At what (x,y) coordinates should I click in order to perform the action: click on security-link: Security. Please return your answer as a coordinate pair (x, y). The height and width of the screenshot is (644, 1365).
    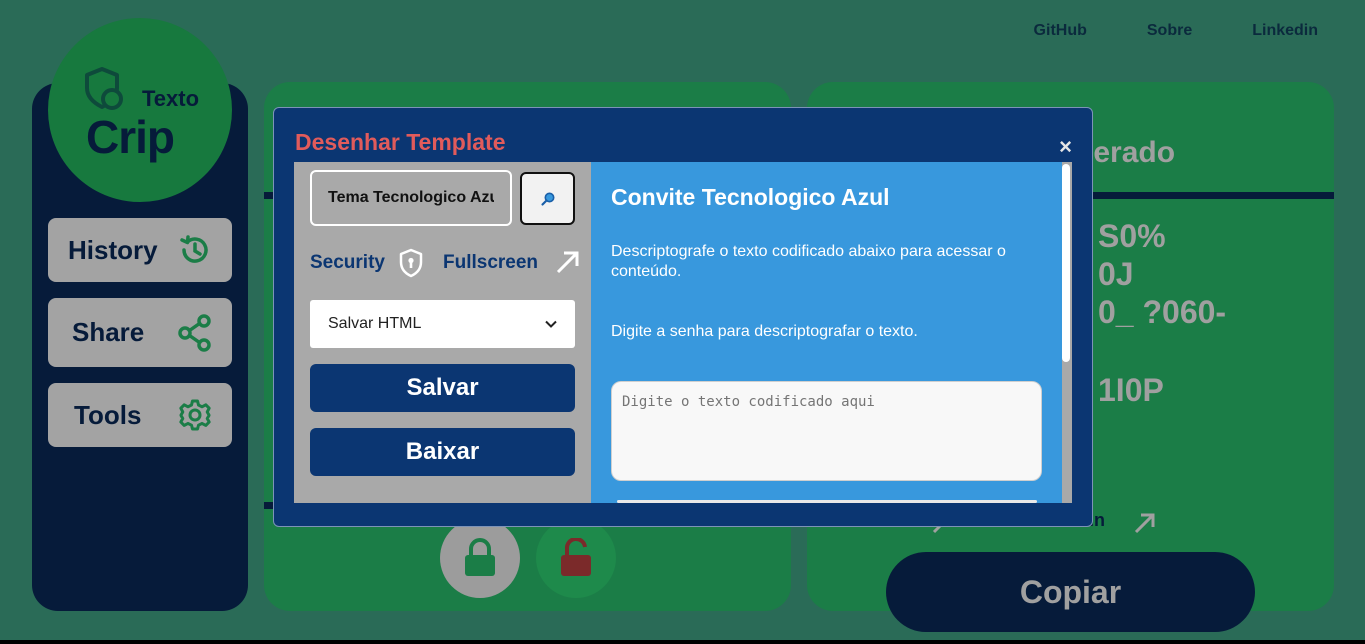
    Looking at the image, I should click on (347, 263).